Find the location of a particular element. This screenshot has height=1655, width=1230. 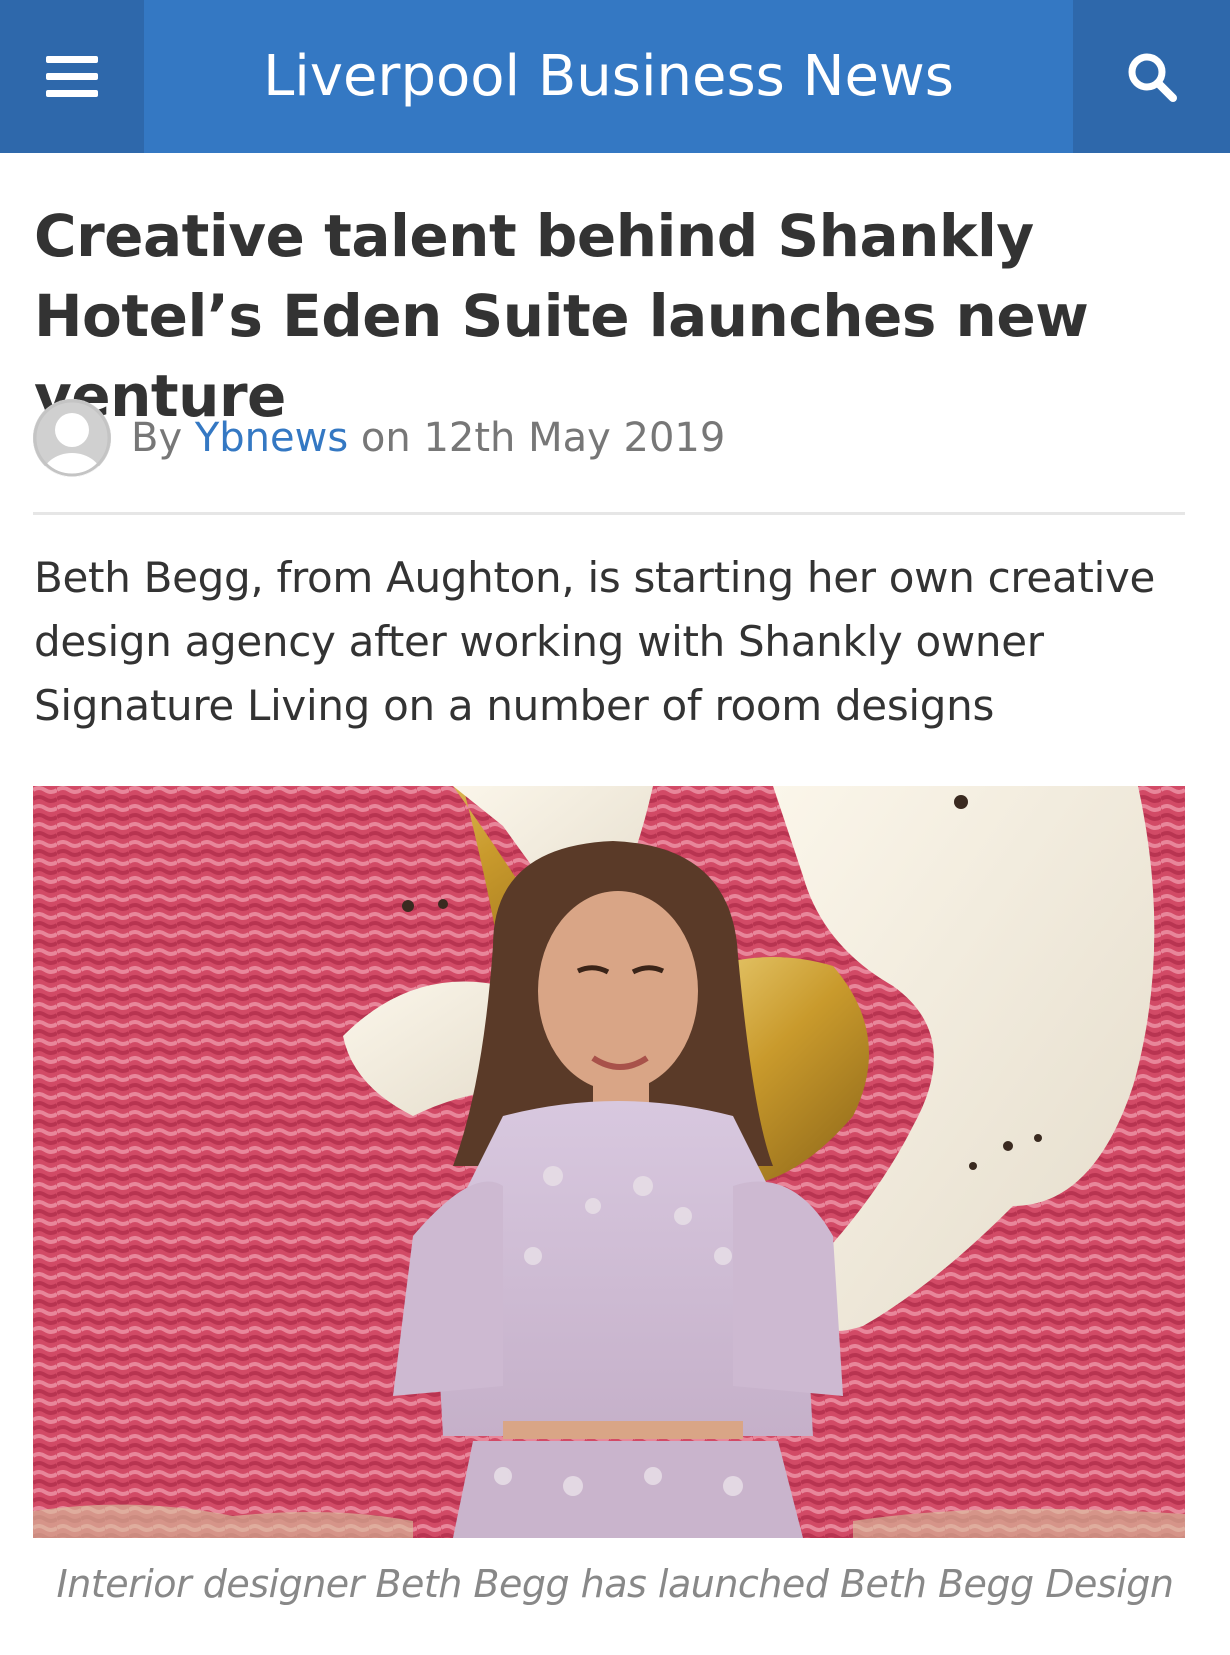

default-user-icon is located at coordinates (72, 438).